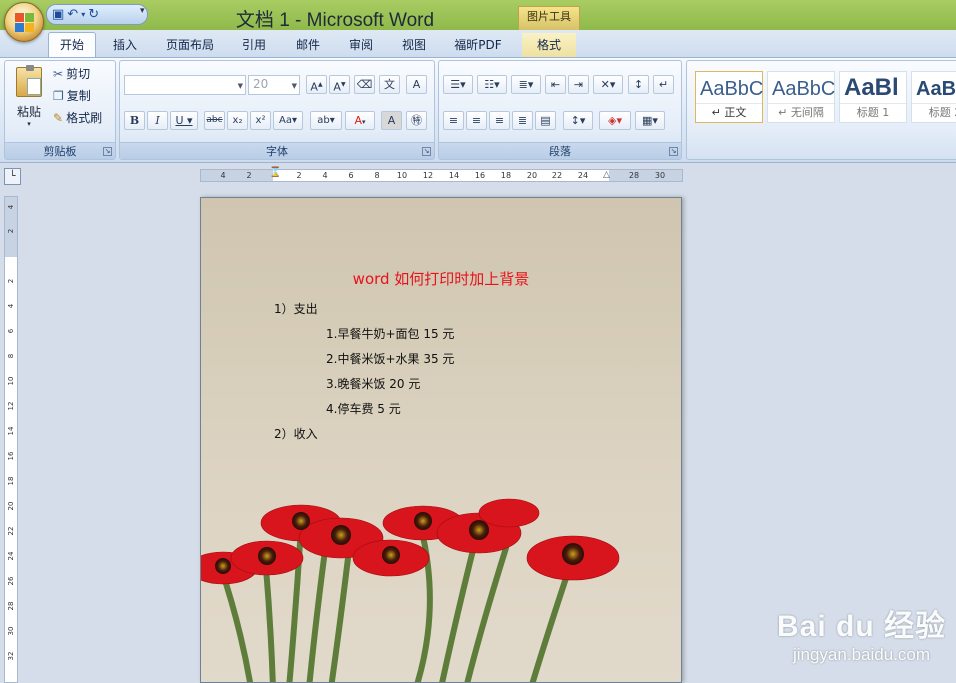 This screenshot has width=956, height=683. I want to click on italic-icon: I, so click(157, 120).